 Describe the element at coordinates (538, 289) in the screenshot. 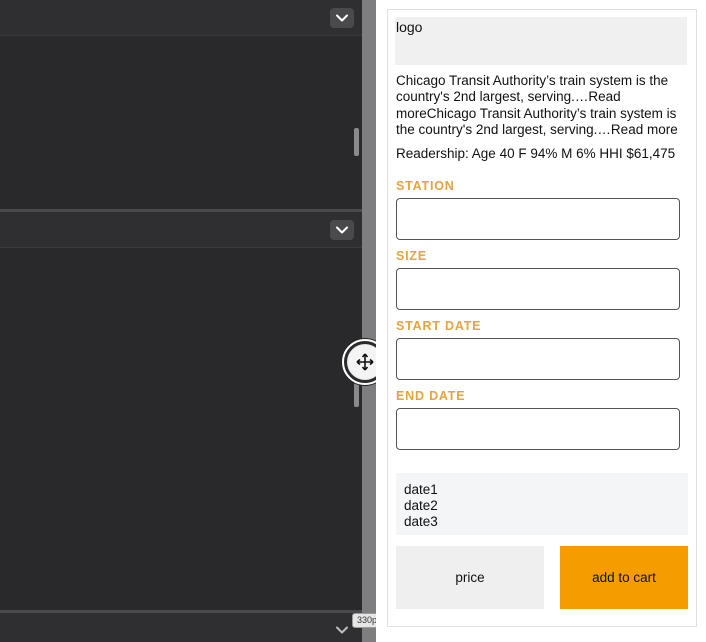

I see `size-input` at that location.